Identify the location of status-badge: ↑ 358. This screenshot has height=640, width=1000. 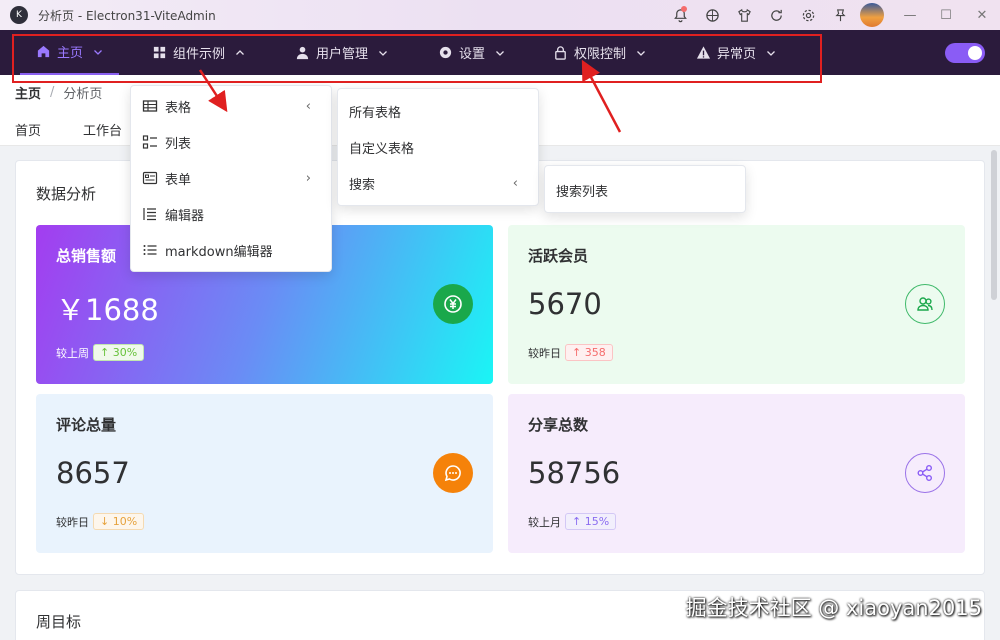
(589, 352).